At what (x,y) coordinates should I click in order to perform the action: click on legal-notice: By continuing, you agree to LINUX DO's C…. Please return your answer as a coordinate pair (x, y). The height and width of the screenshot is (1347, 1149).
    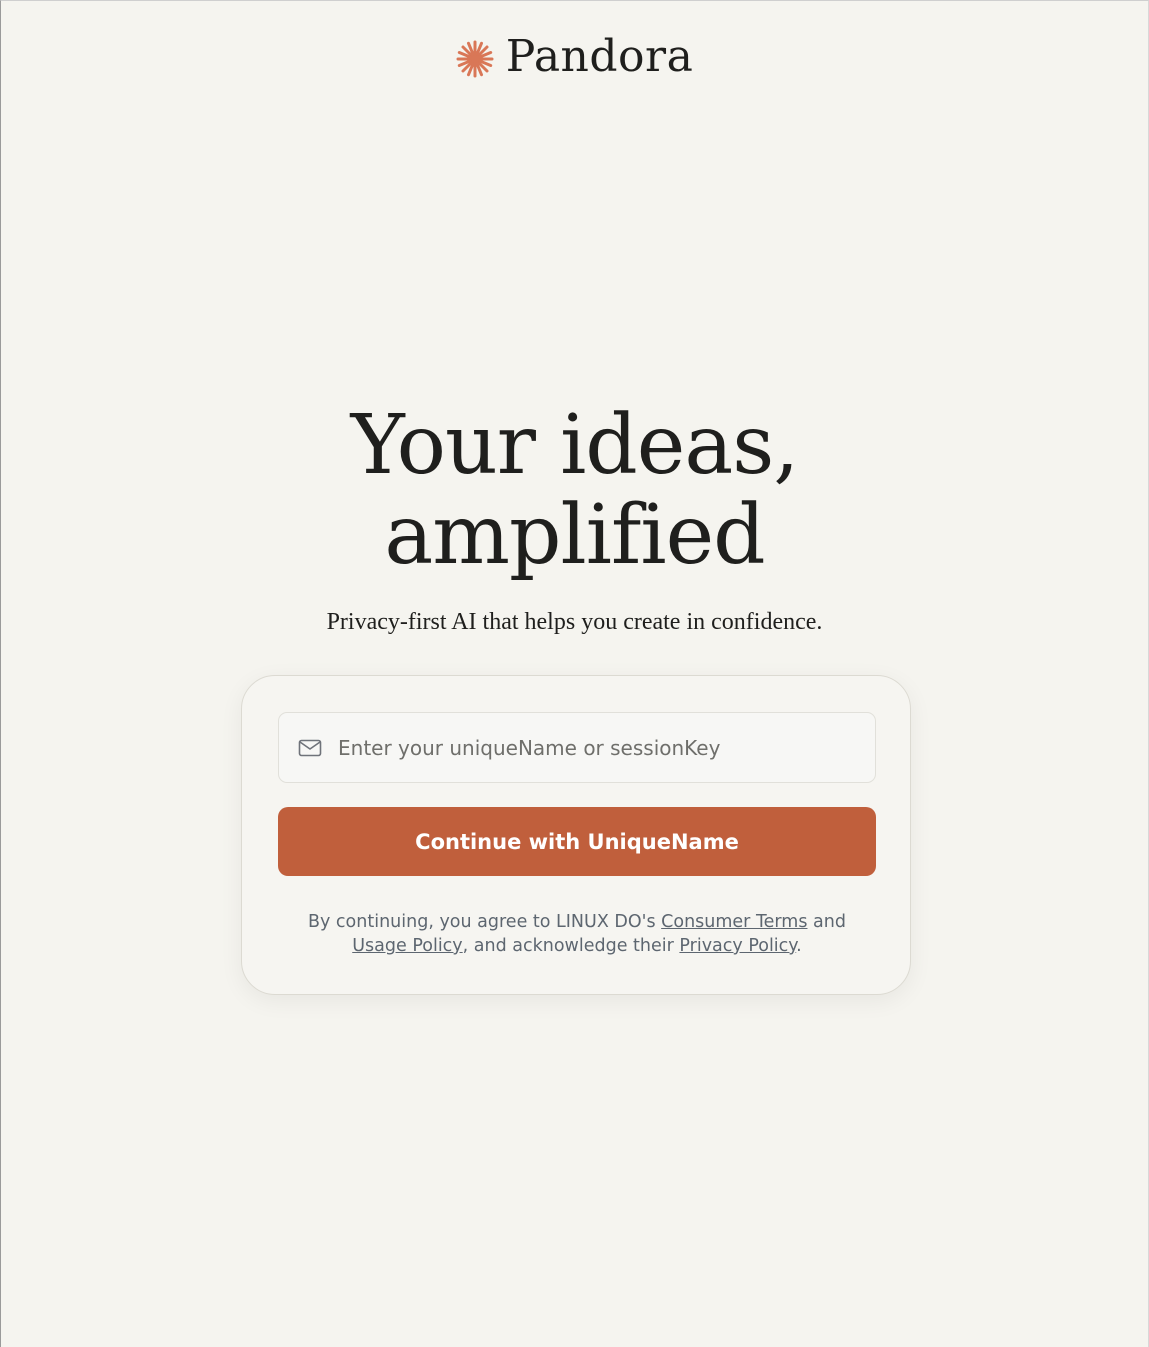
    Looking at the image, I should click on (577, 934).